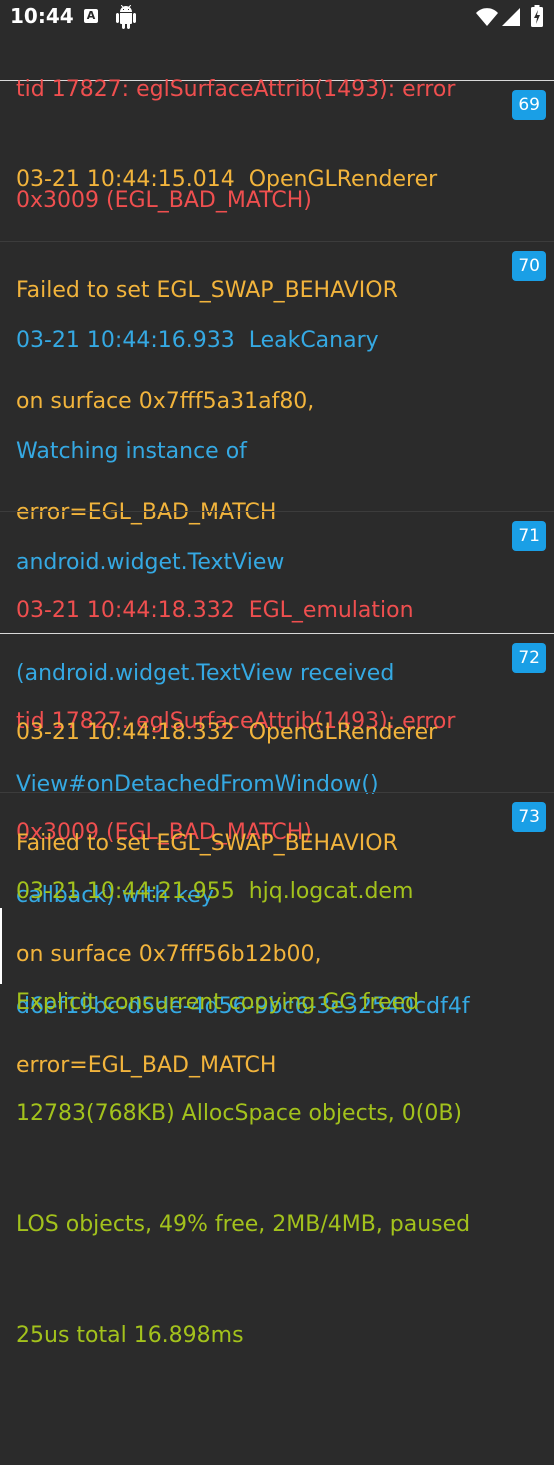 The height and width of the screenshot is (1465, 554). What do you see at coordinates (130, 1335) in the screenshot?
I see `log-line: 25us total 16.898ms` at bounding box center [130, 1335].